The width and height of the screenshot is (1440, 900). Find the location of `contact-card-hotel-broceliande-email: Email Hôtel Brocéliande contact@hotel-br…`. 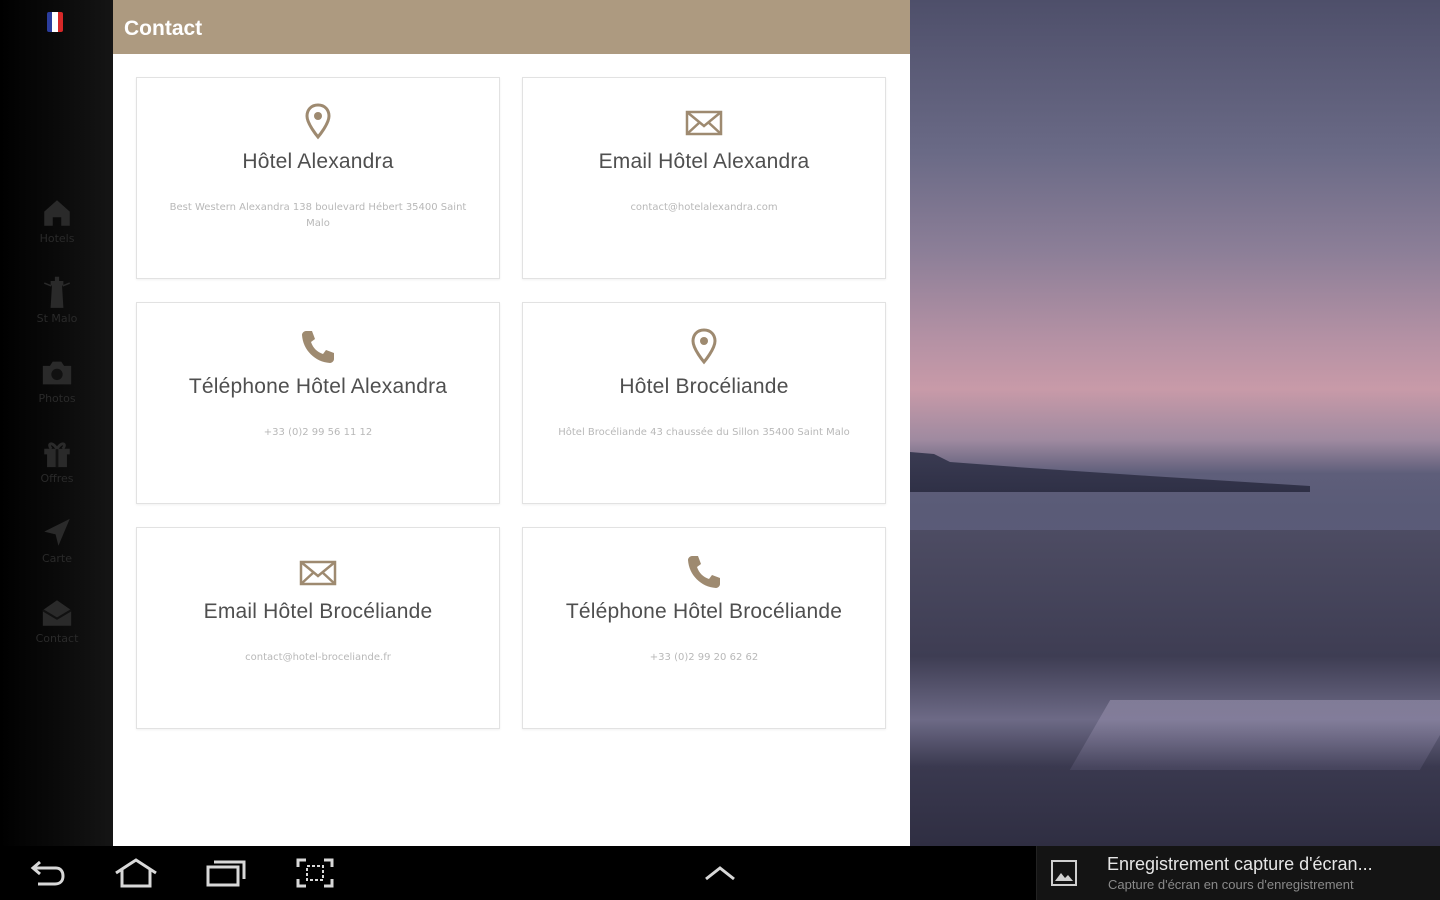

contact-card-hotel-broceliande-email: Email Hôtel Brocéliande contact@hotel-br… is located at coordinates (318, 628).